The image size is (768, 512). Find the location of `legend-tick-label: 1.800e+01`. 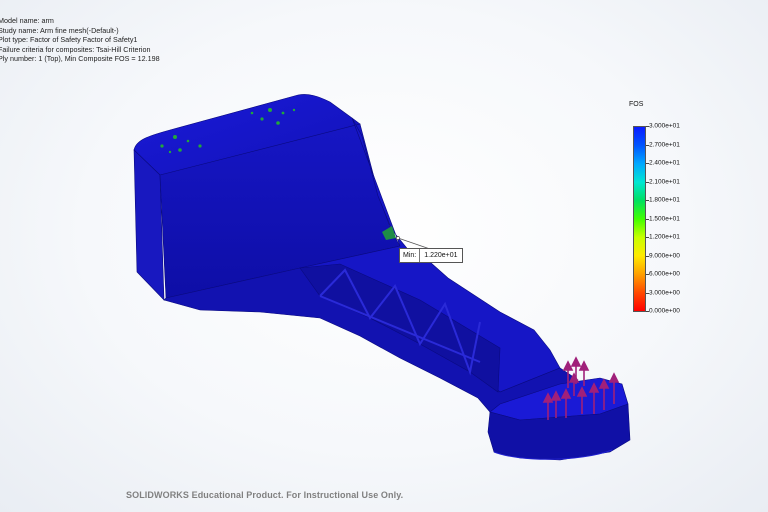

legend-tick-label: 1.800e+01 is located at coordinates (664, 200).